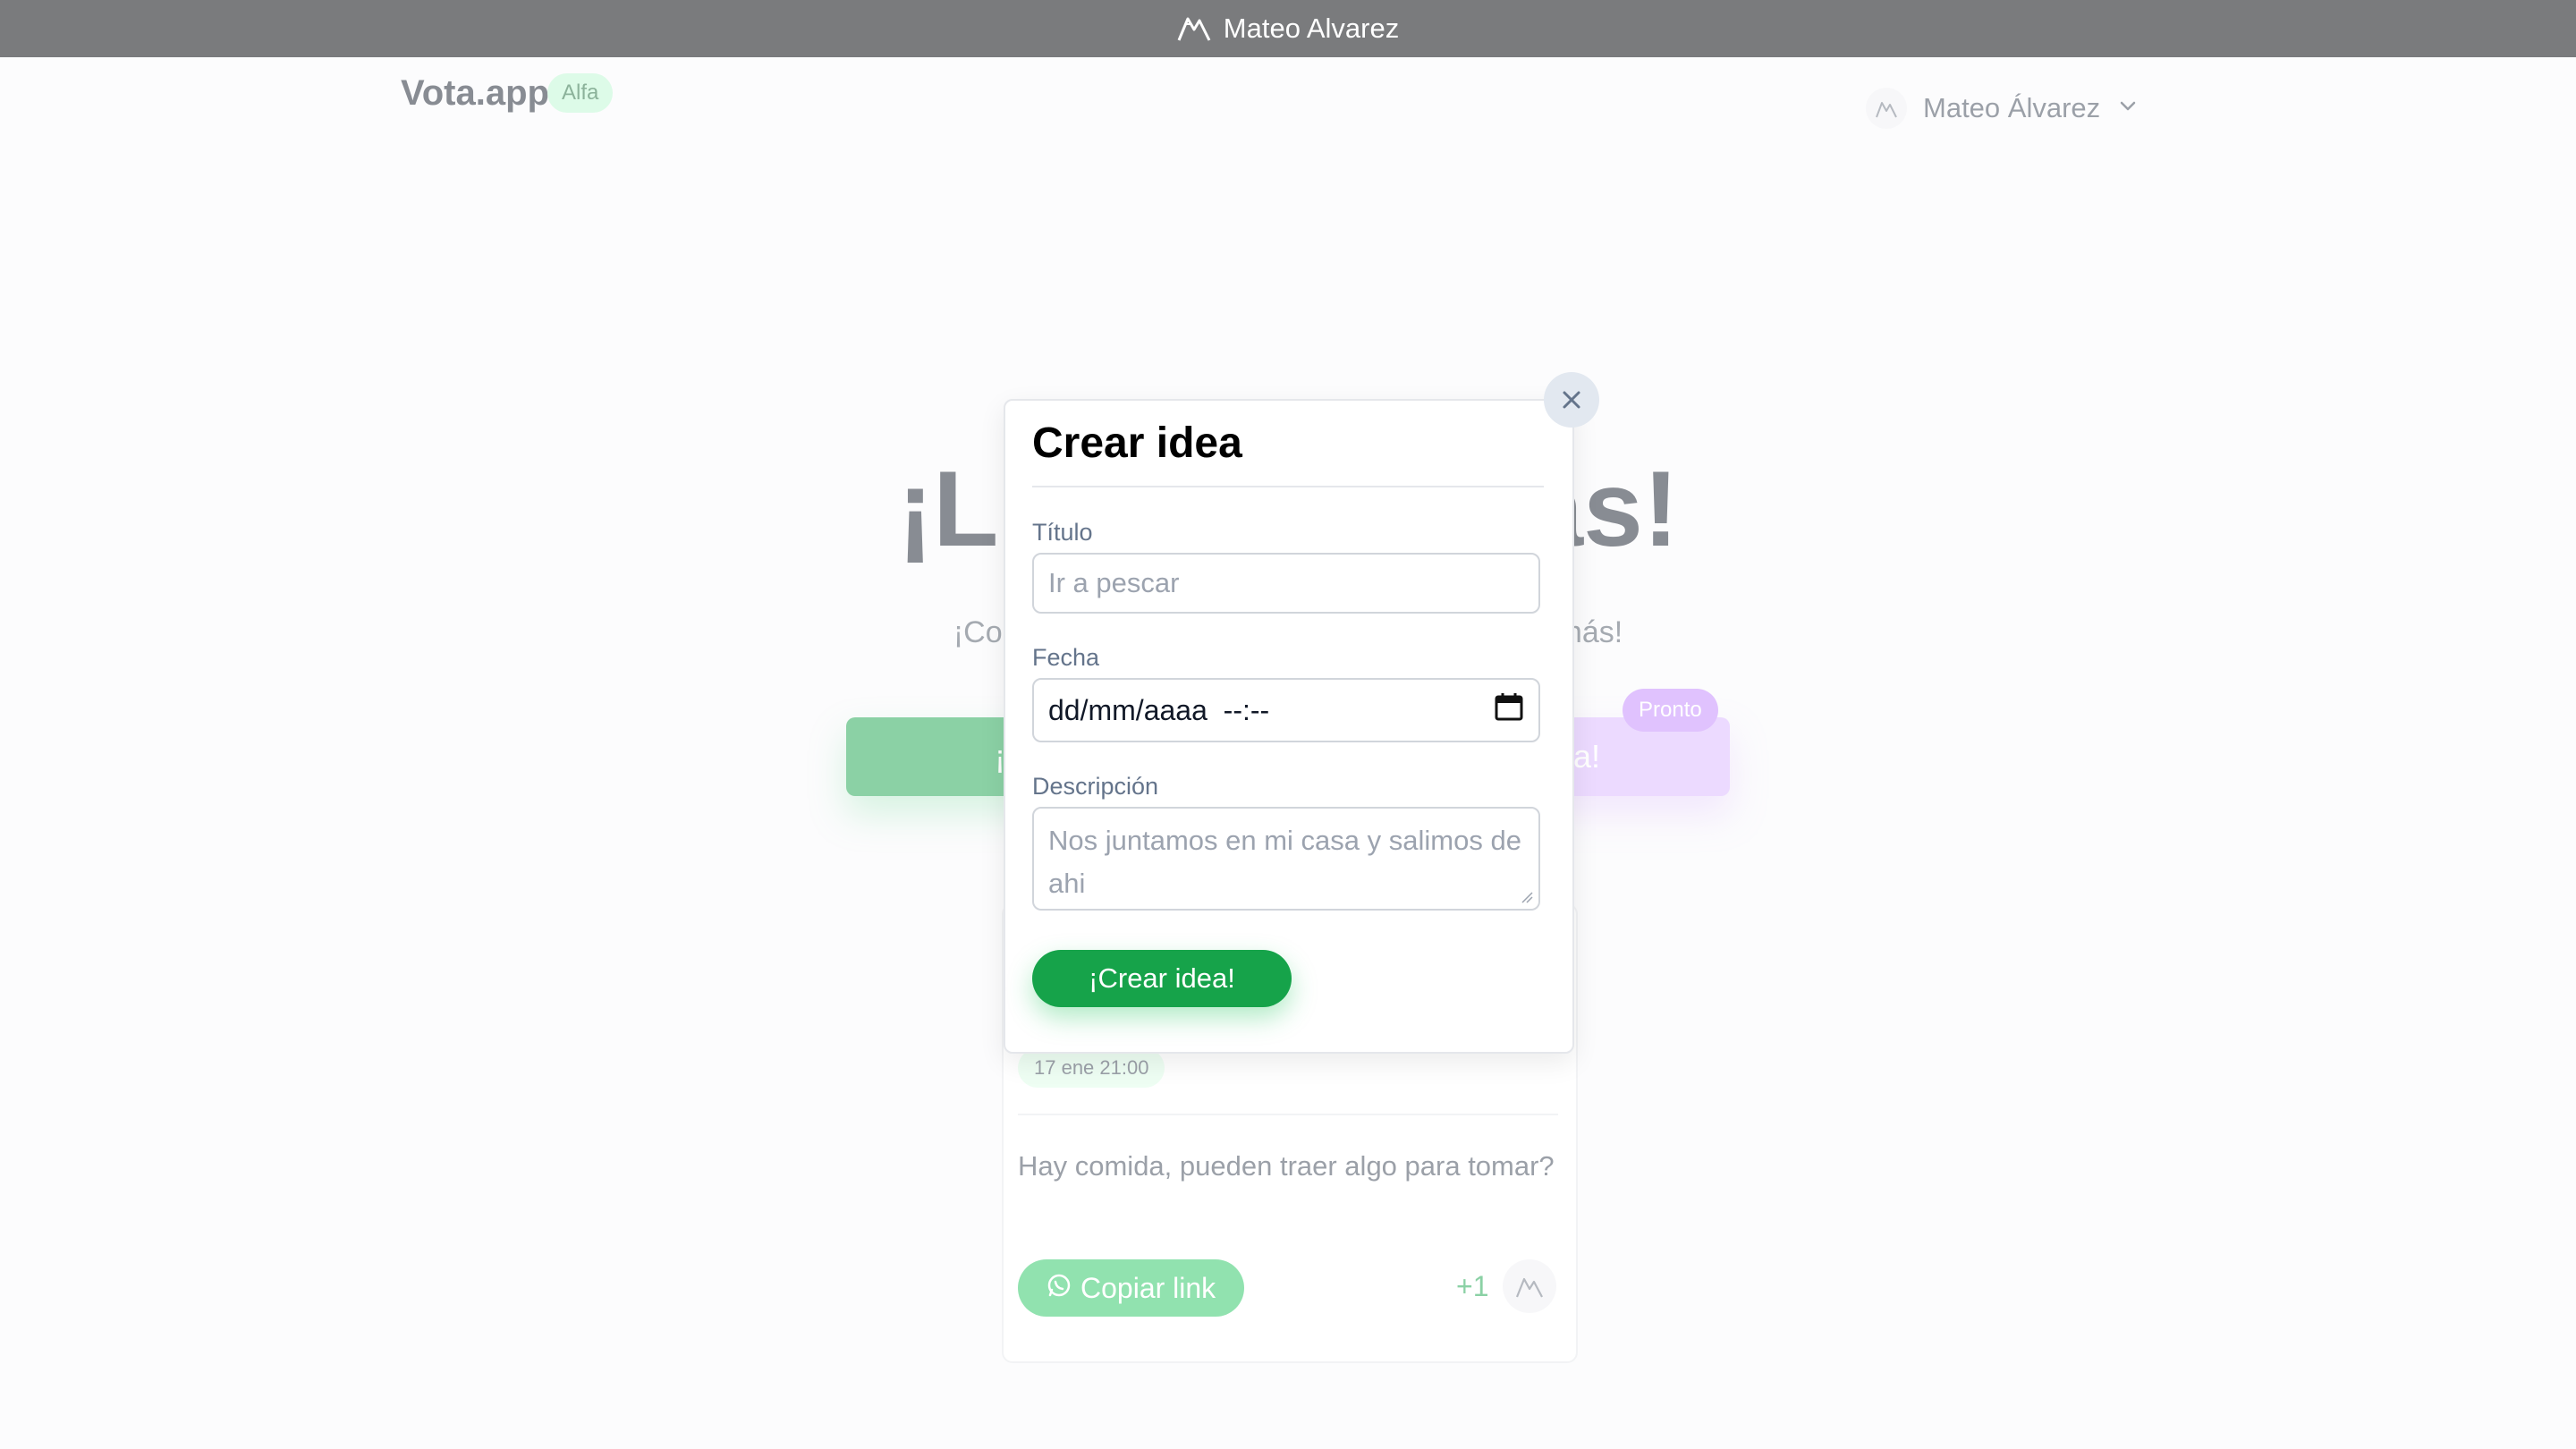 The width and height of the screenshot is (2576, 1449). I want to click on close-modal-button, so click(1571, 400).